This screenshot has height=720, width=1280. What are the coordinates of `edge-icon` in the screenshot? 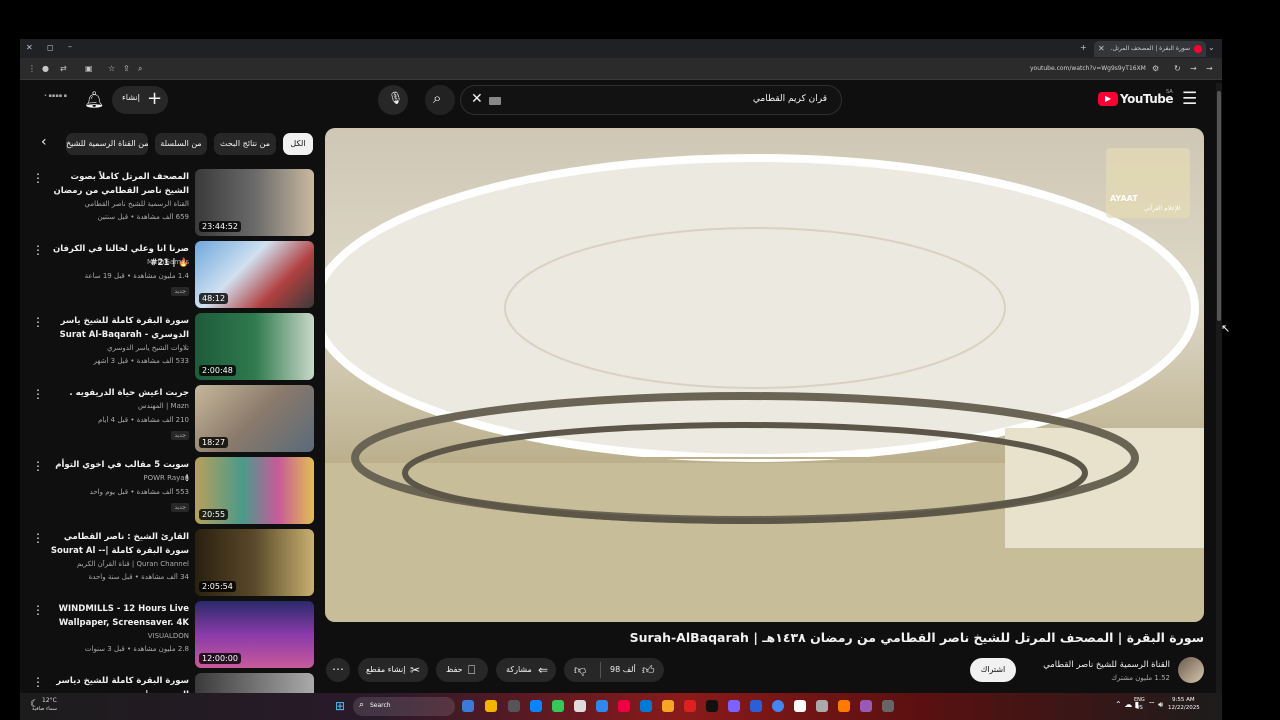 It's located at (646, 706).